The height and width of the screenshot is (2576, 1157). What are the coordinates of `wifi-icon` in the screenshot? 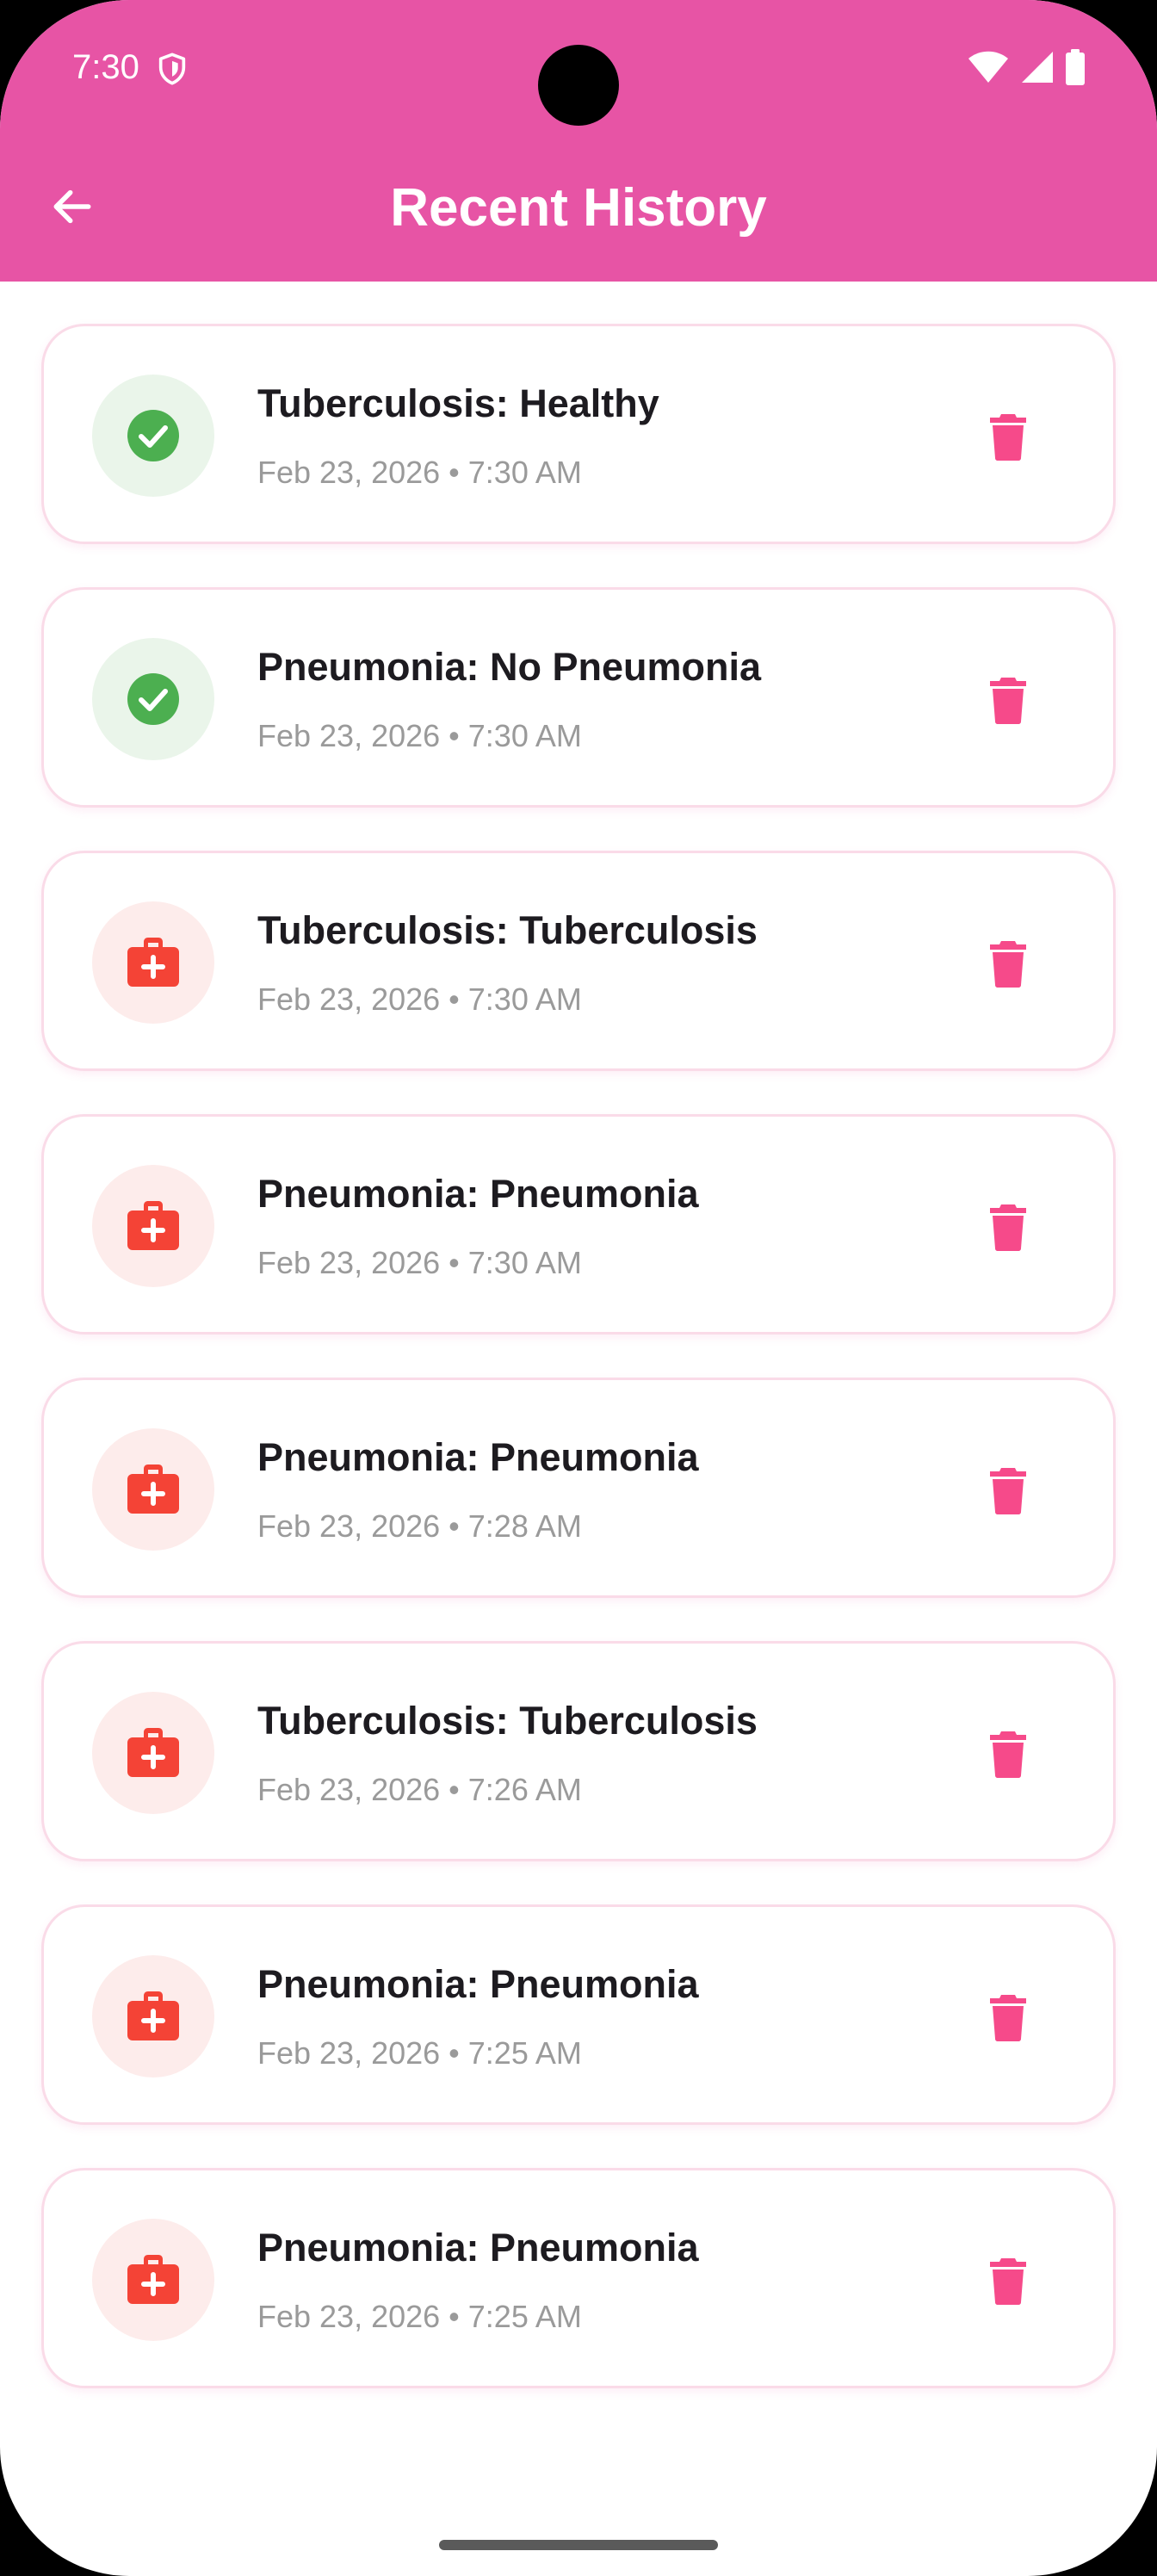 It's located at (988, 67).